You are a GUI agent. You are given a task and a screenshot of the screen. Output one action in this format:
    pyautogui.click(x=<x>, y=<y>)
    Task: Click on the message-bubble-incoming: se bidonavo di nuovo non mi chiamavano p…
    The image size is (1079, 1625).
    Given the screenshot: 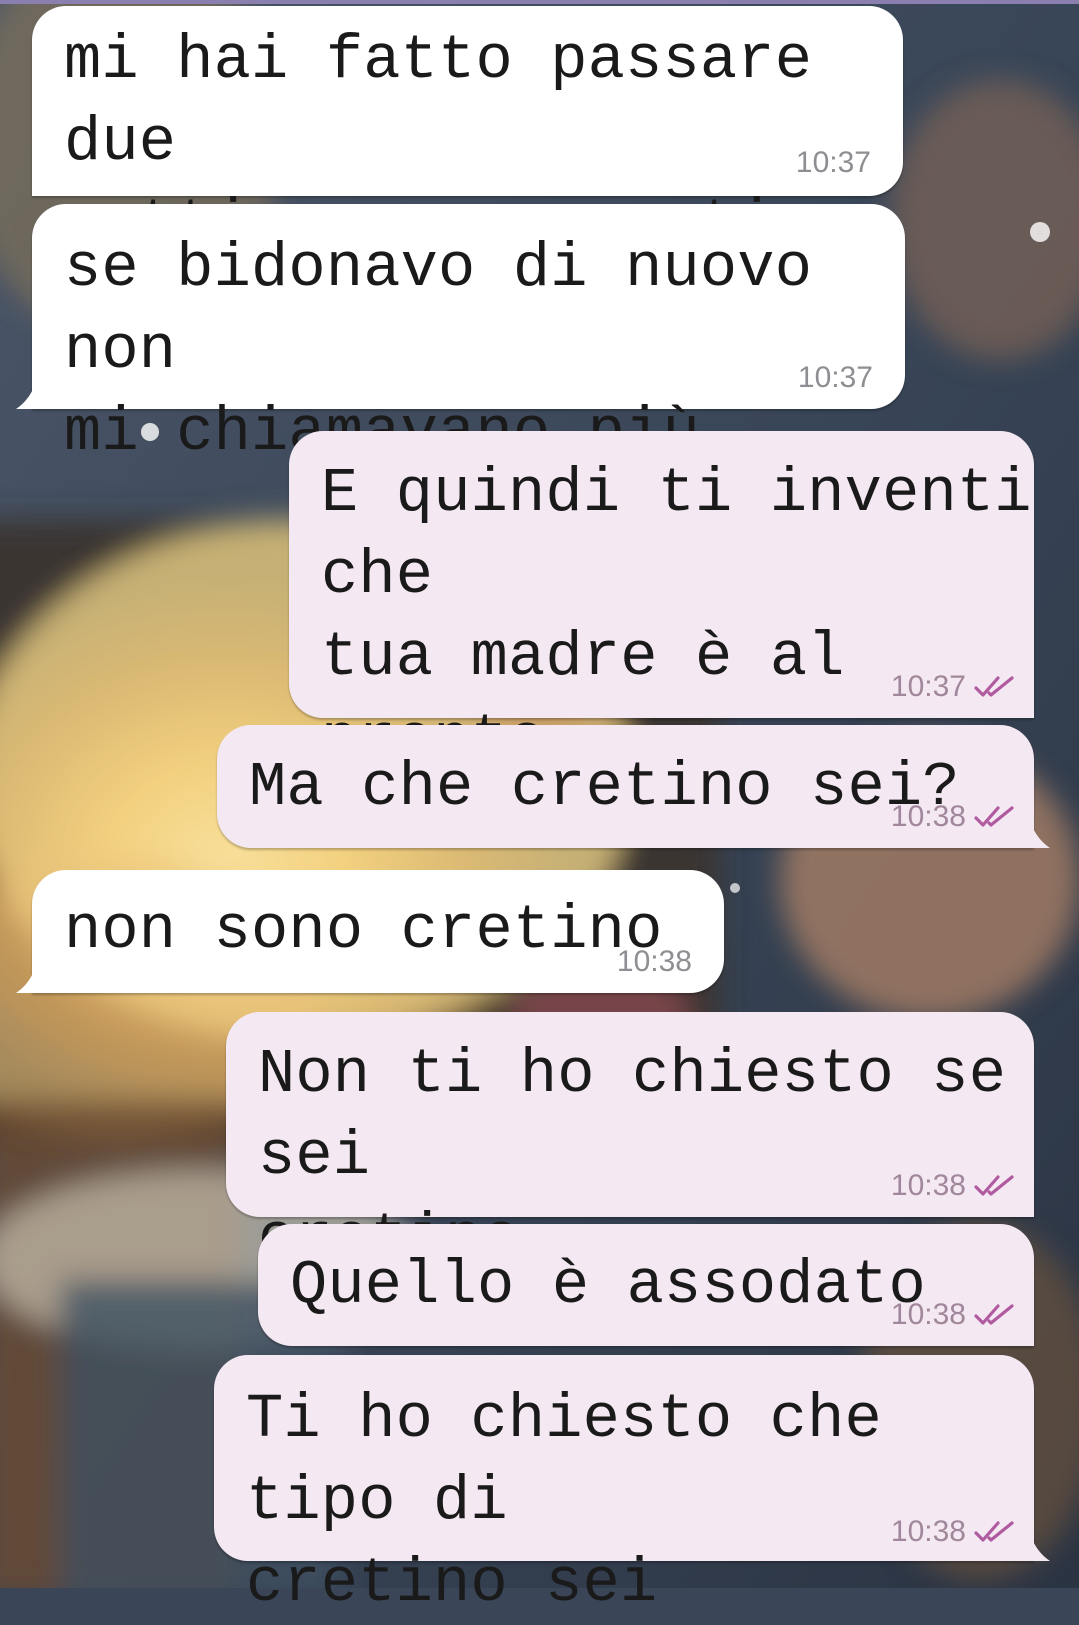 What is the action you would take?
    pyautogui.click(x=460, y=336)
    